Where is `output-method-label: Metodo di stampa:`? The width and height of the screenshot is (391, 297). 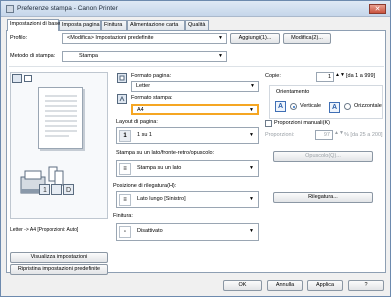
output-method-label: Metodo di stampa: is located at coordinates (33, 56).